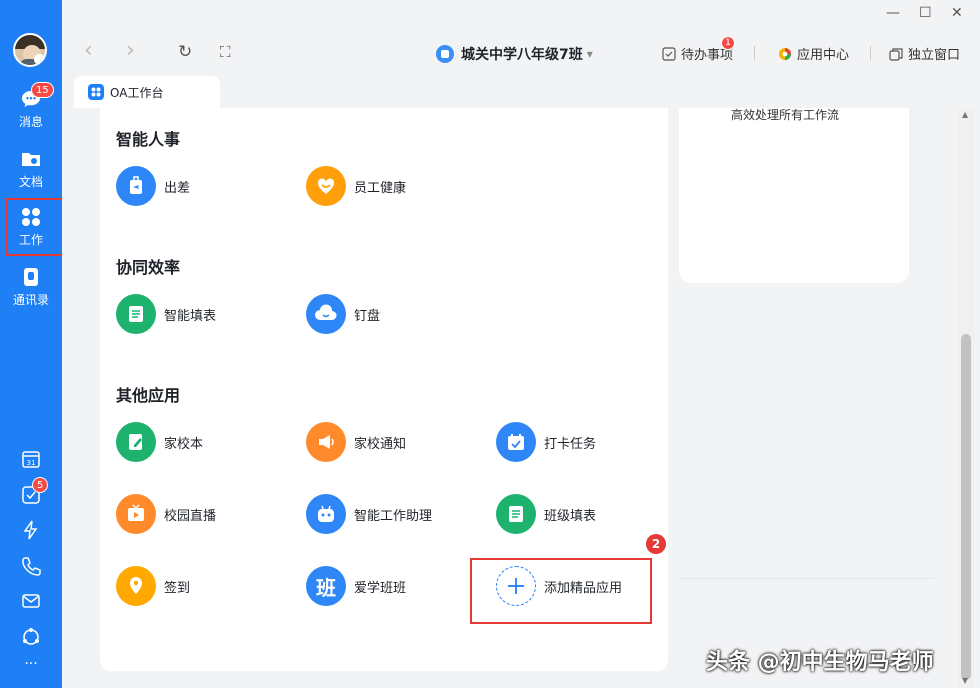 This screenshot has width=980, height=688. I want to click on annotation-marker-2: 2, so click(656, 544).